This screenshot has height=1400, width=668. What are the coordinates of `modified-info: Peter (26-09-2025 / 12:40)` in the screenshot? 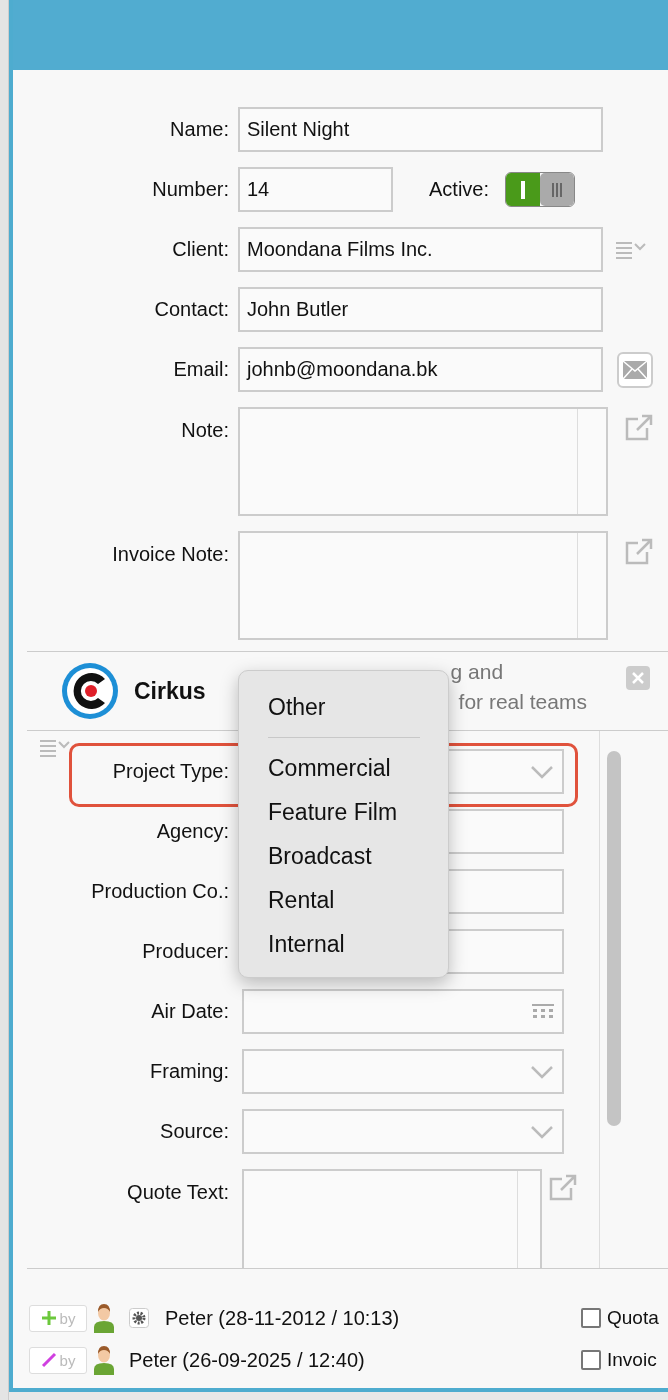 It's located at (247, 1360).